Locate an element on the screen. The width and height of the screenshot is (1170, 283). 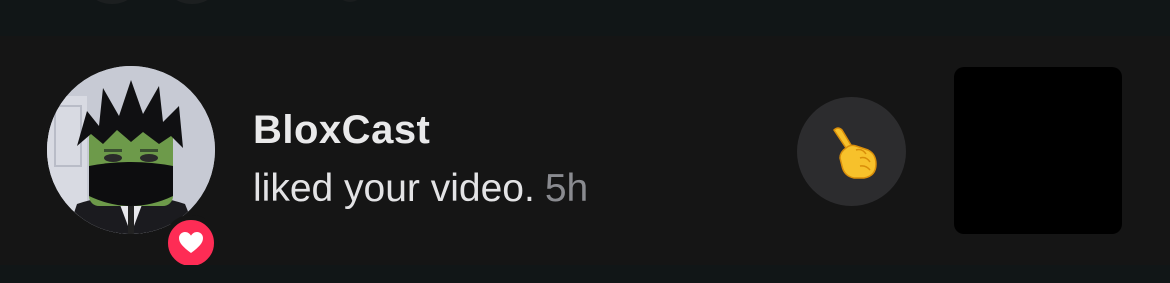
video-thumbnail is located at coordinates (1038, 150).